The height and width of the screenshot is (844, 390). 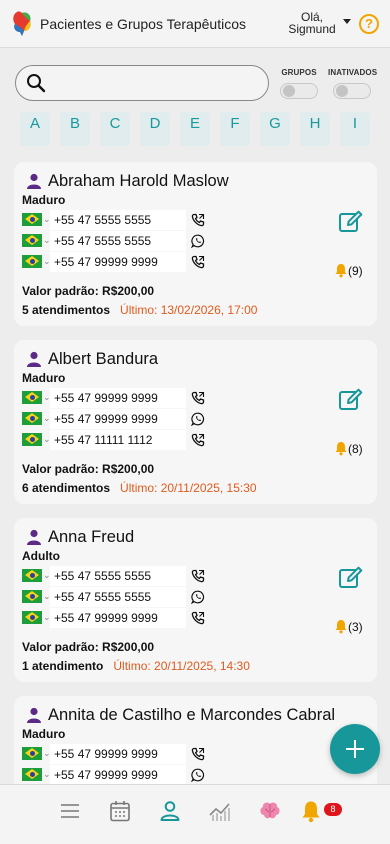 What do you see at coordinates (235, 129) in the screenshot?
I see `letter-f-button: F` at bounding box center [235, 129].